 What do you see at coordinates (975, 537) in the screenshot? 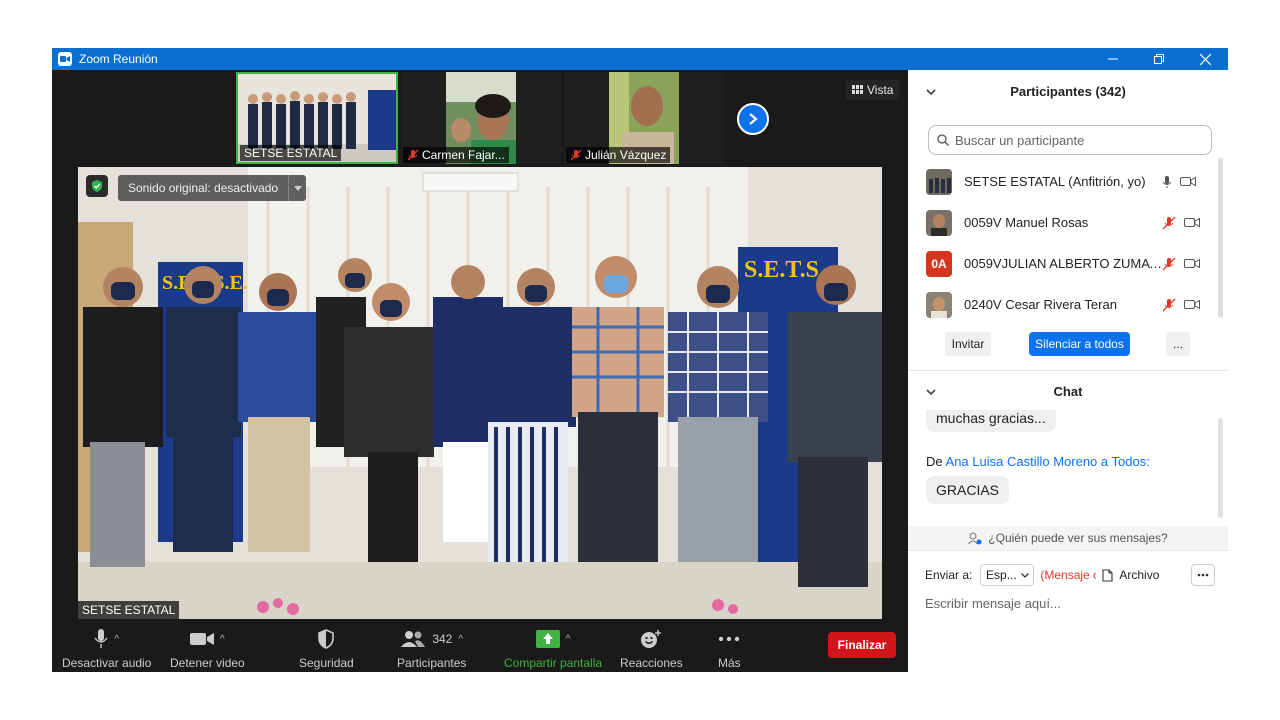
I see `person-info-icon` at bounding box center [975, 537].